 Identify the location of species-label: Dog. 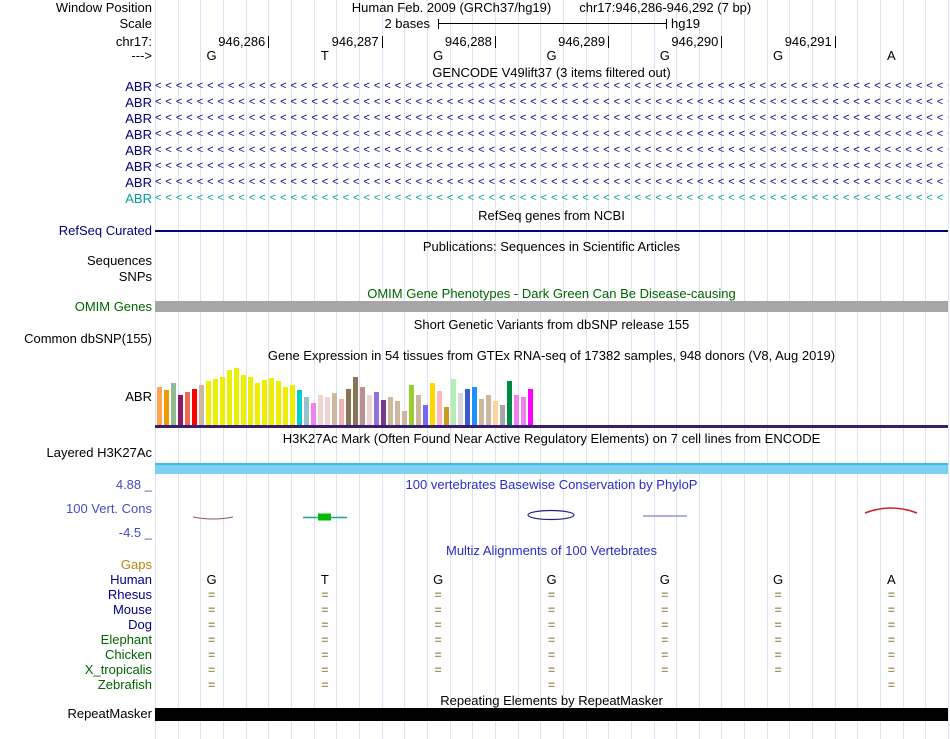
(77, 625).